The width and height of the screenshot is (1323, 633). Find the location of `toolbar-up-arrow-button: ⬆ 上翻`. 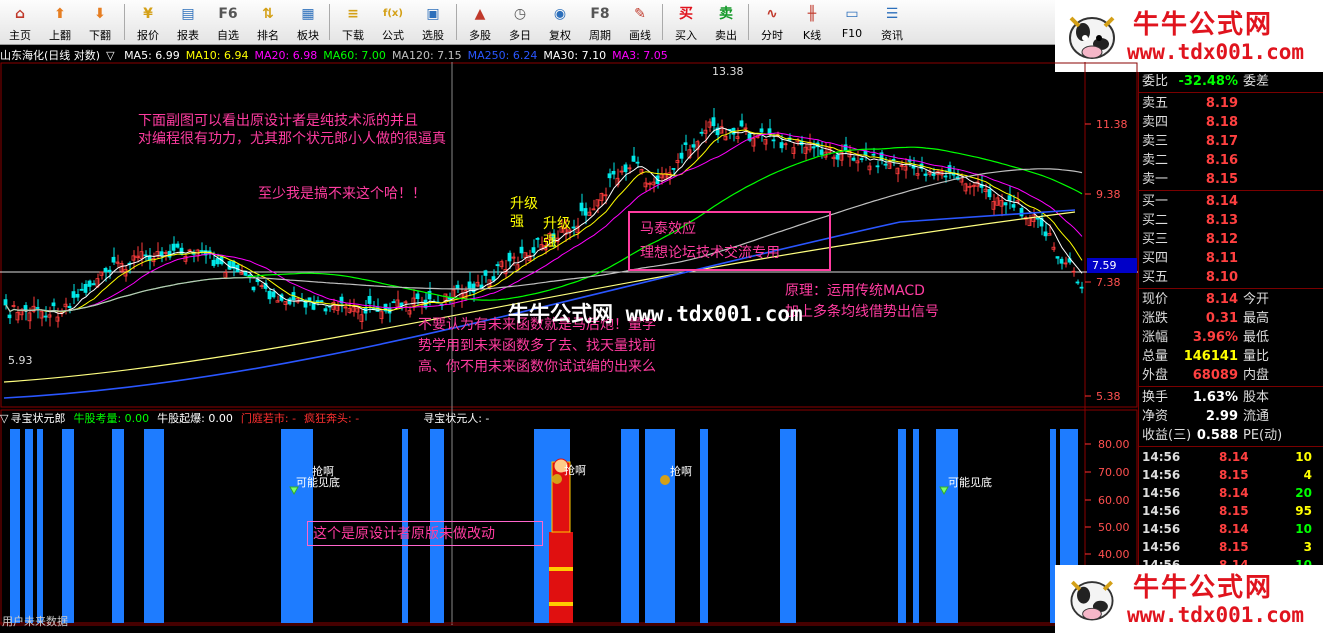

toolbar-up-arrow-button: ⬆ 上翻 is located at coordinates (60, 22).